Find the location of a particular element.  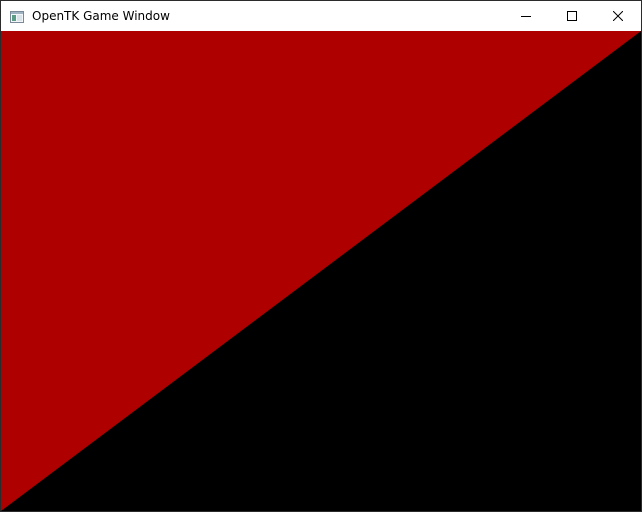

maximize-icon is located at coordinates (572, 16).